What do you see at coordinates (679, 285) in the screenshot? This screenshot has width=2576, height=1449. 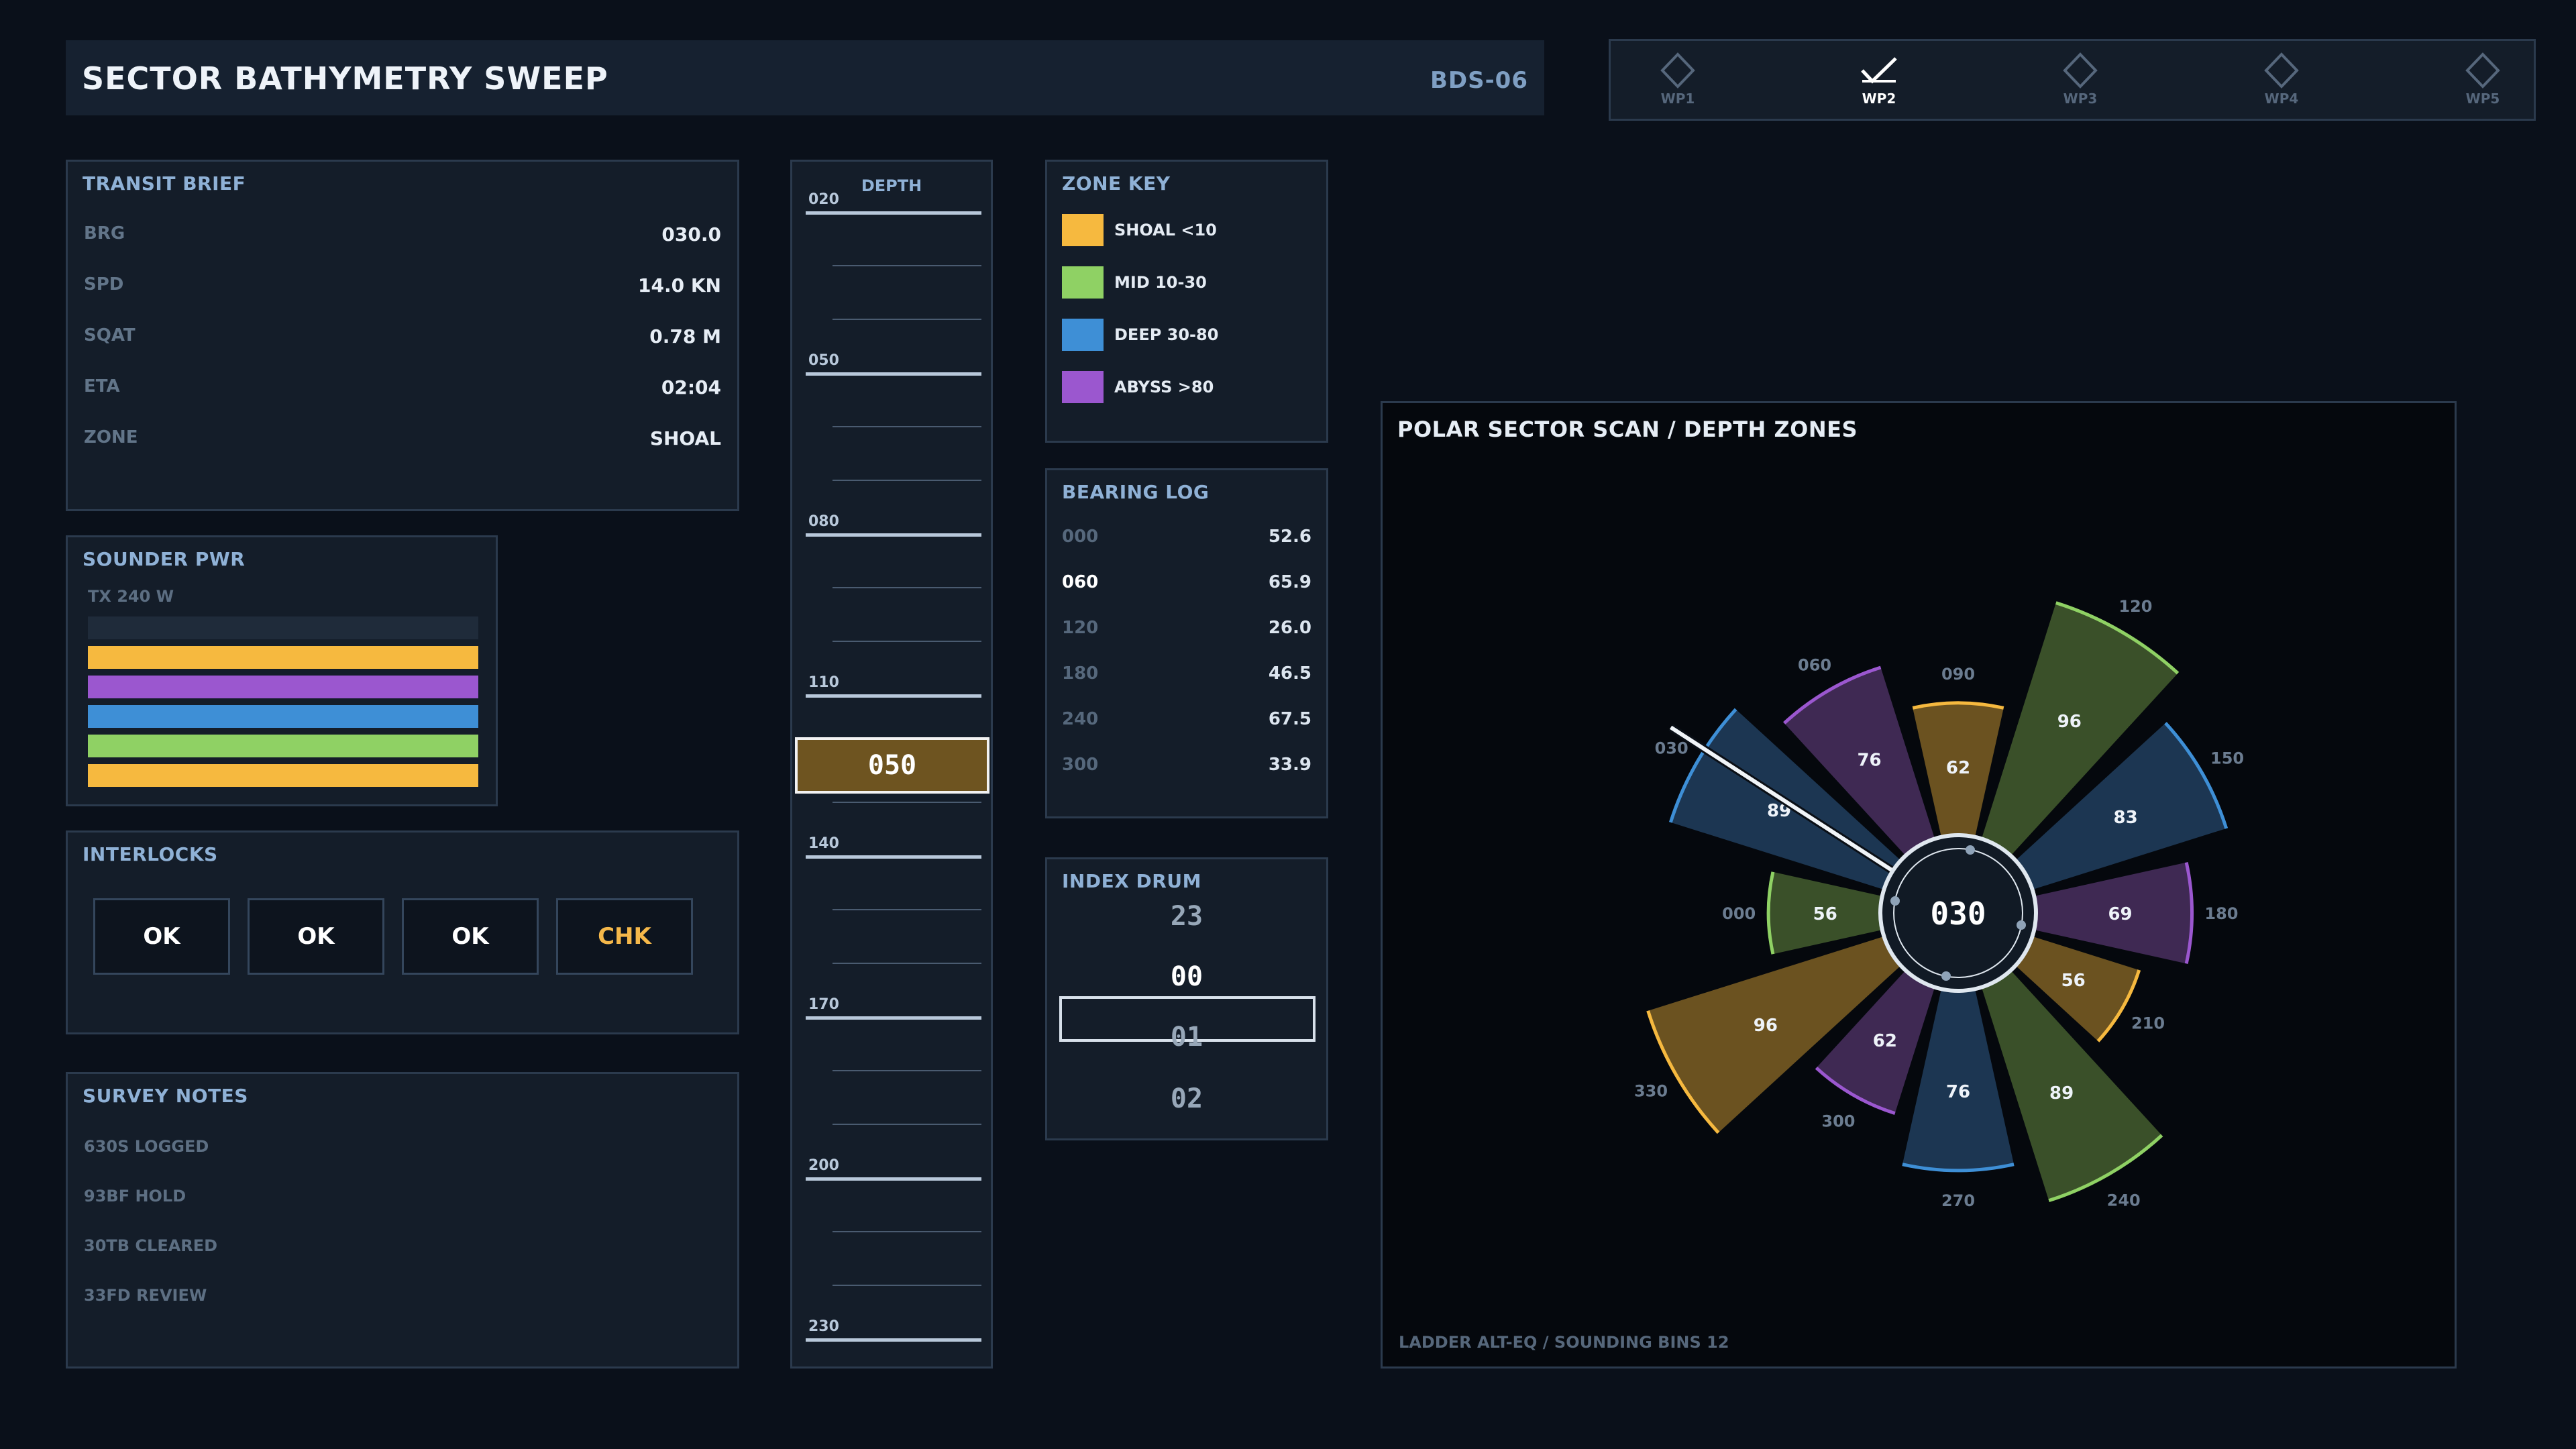 I see `transit-value: 14.0 KN` at bounding box center [679, 285].